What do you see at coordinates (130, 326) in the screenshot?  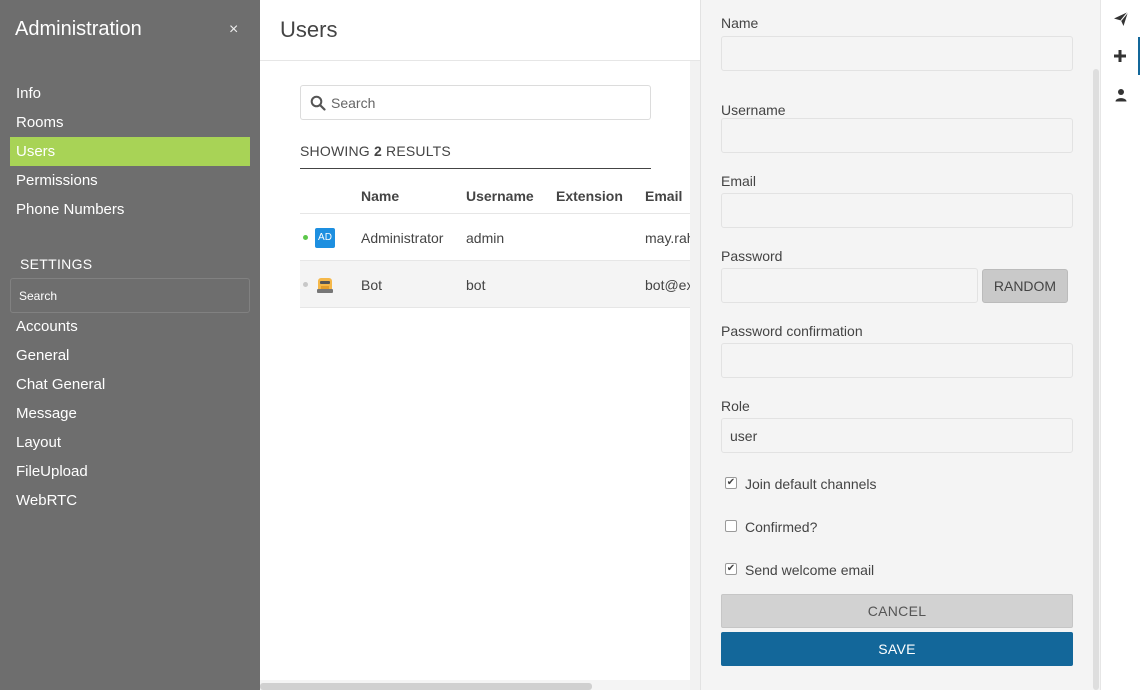 I see `settings-item-accounts: Accounts` at bounding box center [130, 326].